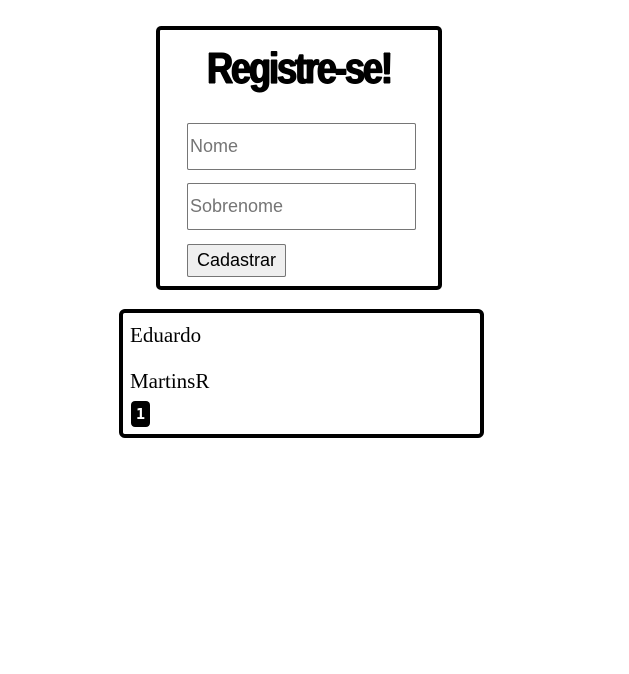  What do you see at coordinates (166, 335) in the screenshot?
I see `result-first-name: Eduardo` at bounding box center [166, 335].